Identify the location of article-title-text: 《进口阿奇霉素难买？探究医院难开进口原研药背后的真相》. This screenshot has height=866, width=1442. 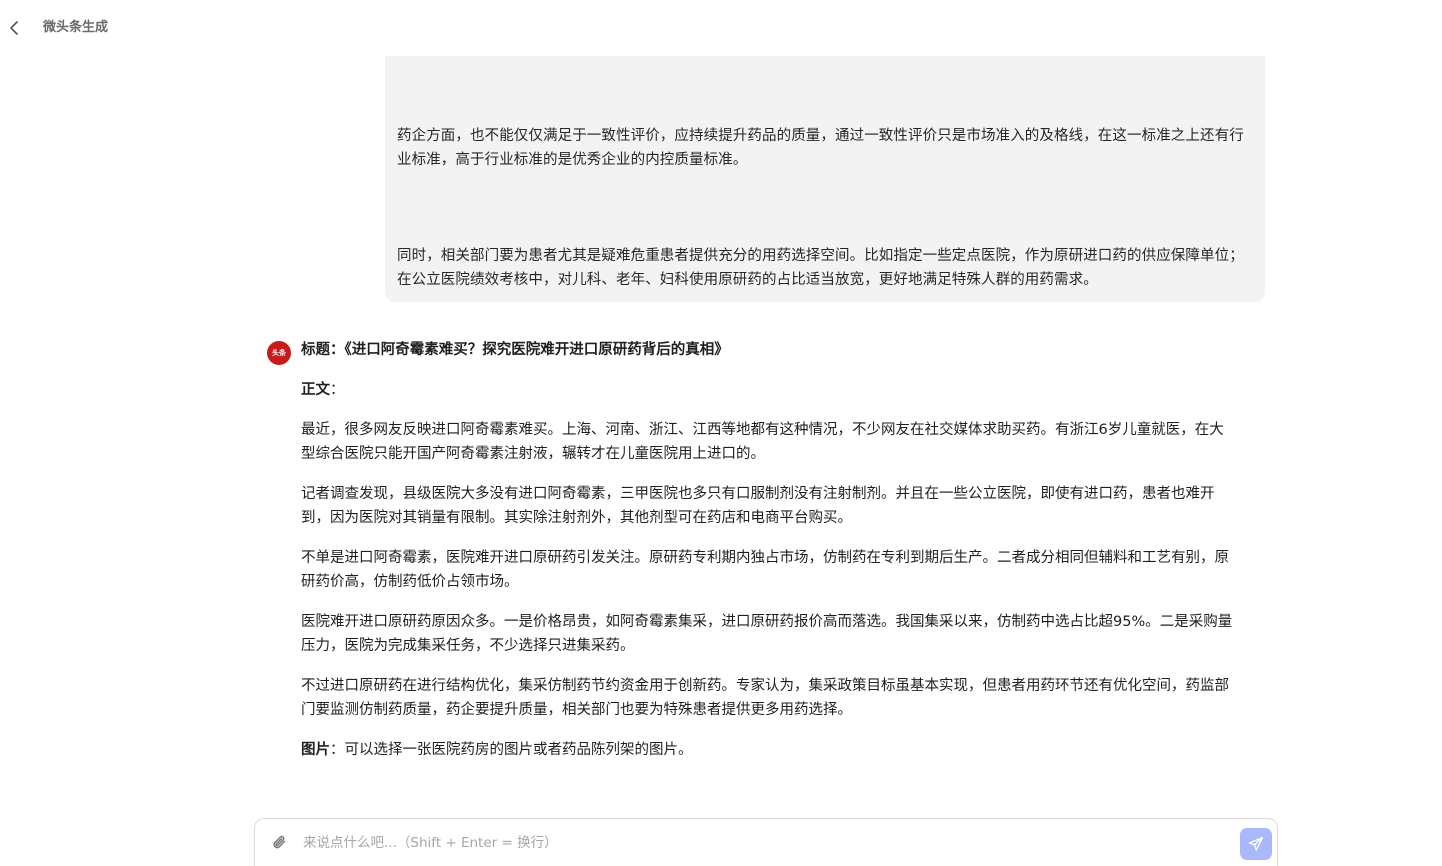
(536, 350).